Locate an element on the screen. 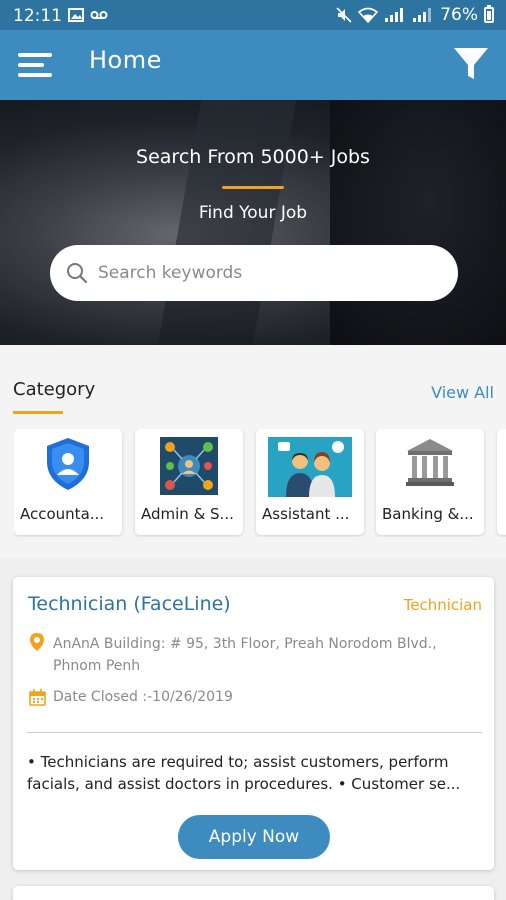 The height and width of the screenshot is (900, 506). job-category-tag: Technician is located at coordinates (442, 605).